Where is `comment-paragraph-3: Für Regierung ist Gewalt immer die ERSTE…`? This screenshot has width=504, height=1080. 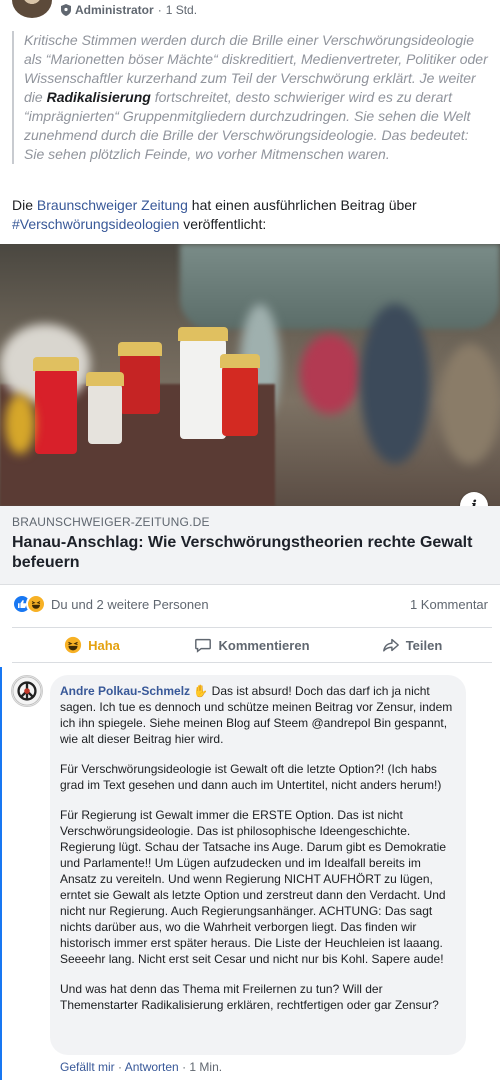 comment-paragraph-3: Für Regierung ist Gewalt immer die ERSTE… is located at coordinates (253, 887).